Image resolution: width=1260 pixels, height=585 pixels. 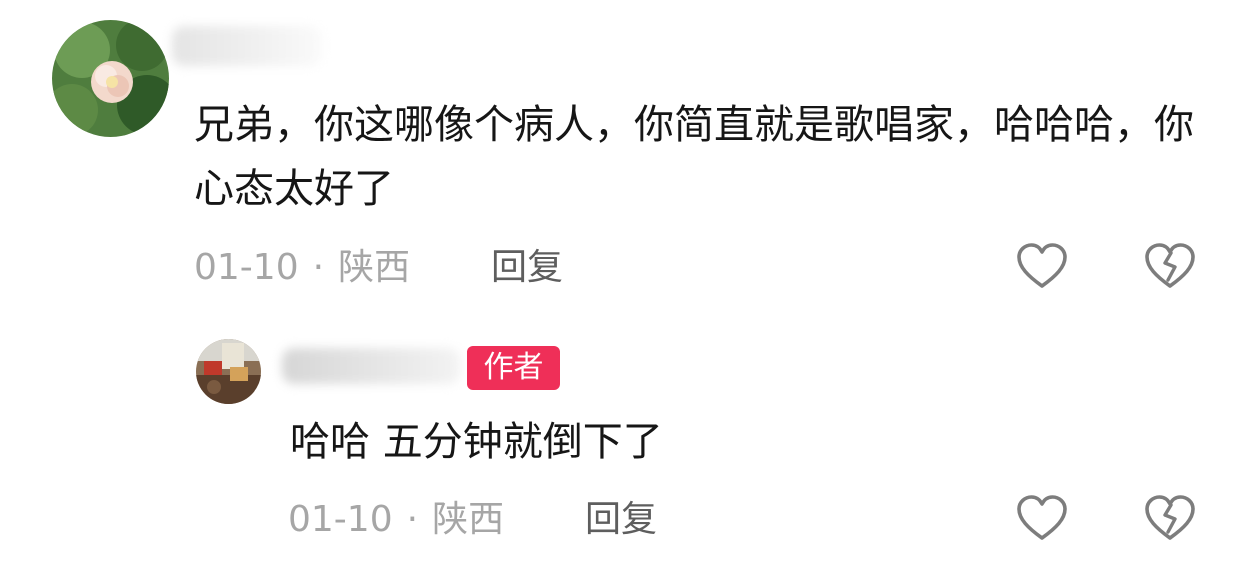 I want to click on comment-location: 陕西, so click(x=374, y=267).